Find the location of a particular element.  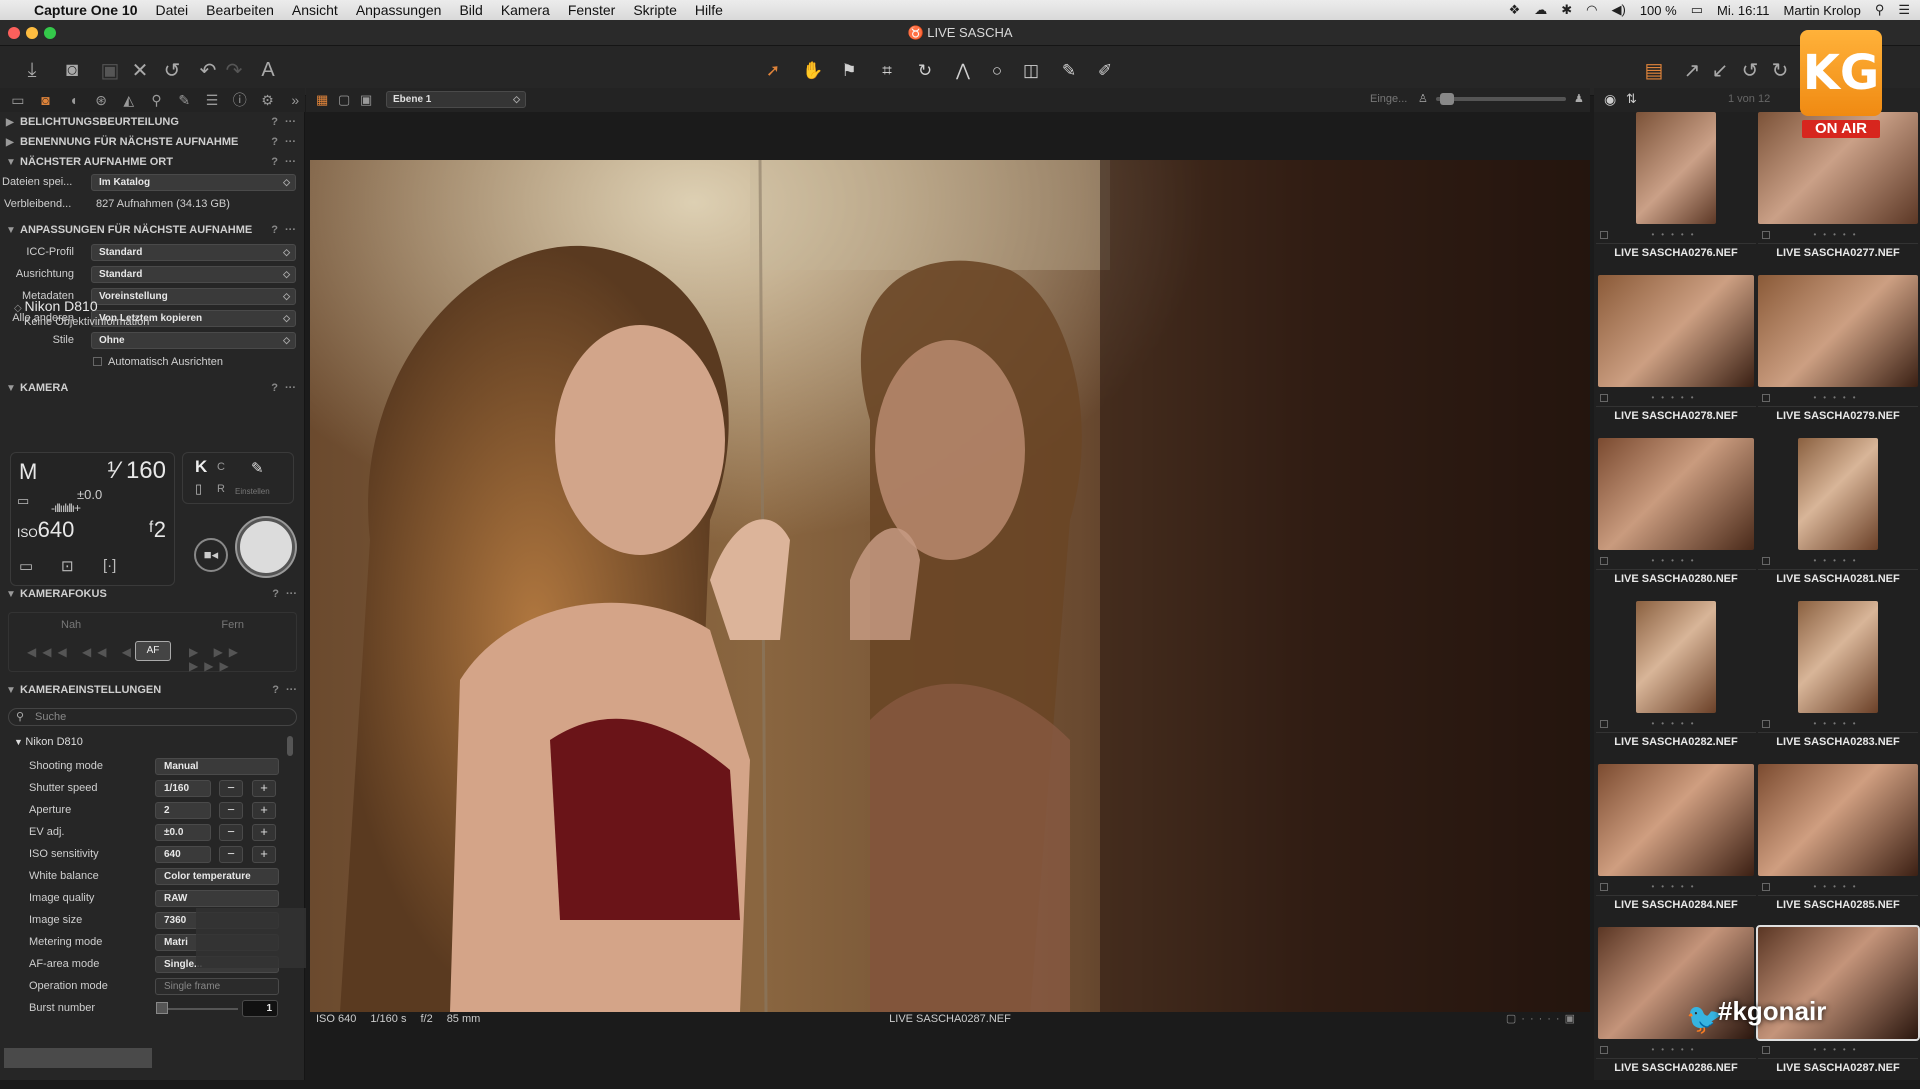

capture-button is located at coordinates (266, 547).